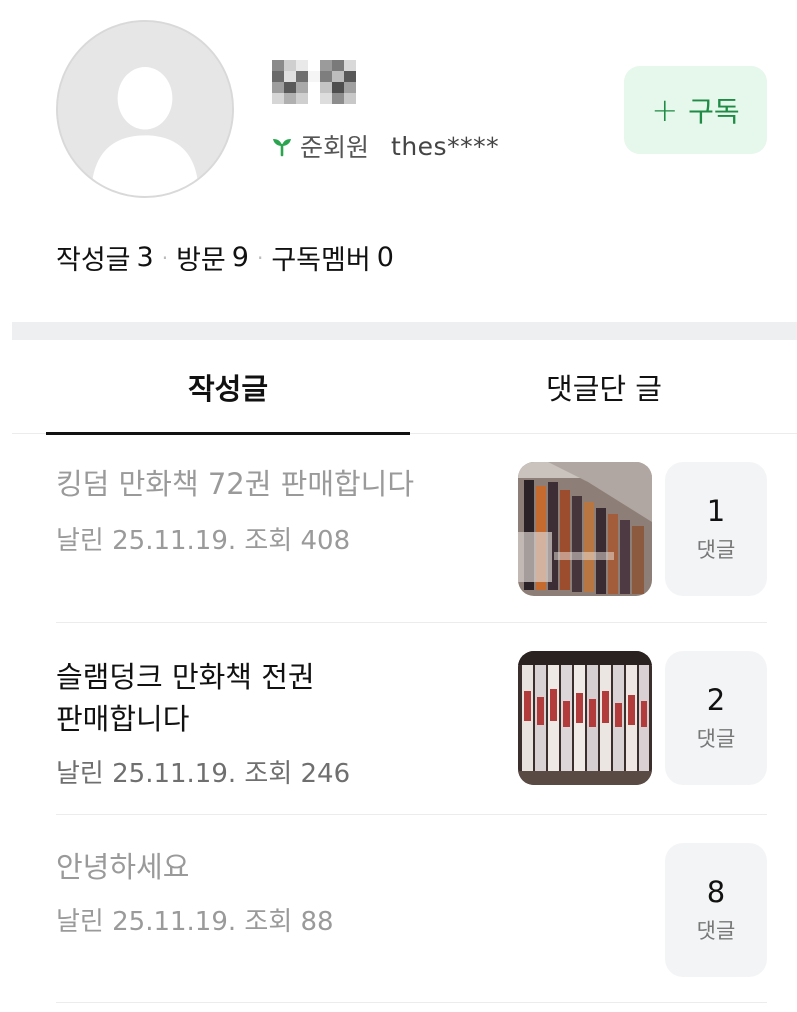  What do you see at coordinates (203, 774) in the screenshot?
I see `post-meta: 날린 25.11.19. 조회 246` at bounding box center [203, 774].